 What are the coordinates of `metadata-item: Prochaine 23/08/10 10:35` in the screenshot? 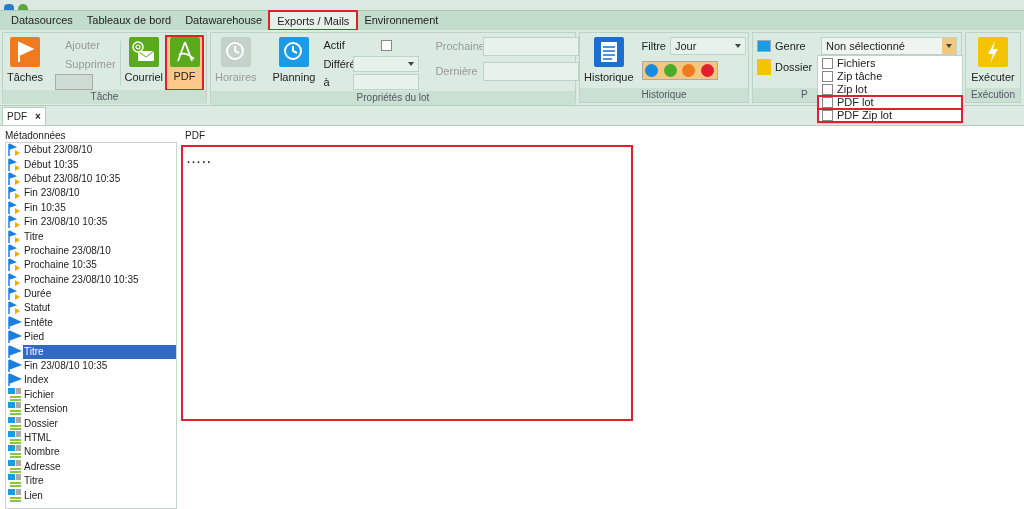 It's located at (91, 279).